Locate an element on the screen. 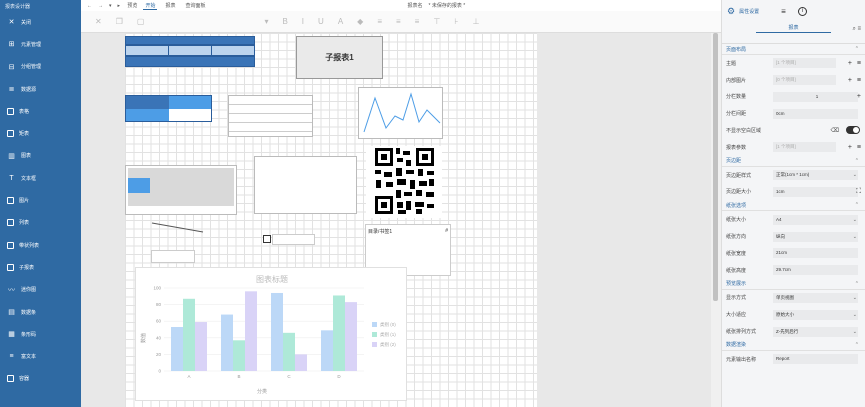 This screenshot has width=865, height=407. margin-size-field: 1cm is located at coordinates (815, 191).